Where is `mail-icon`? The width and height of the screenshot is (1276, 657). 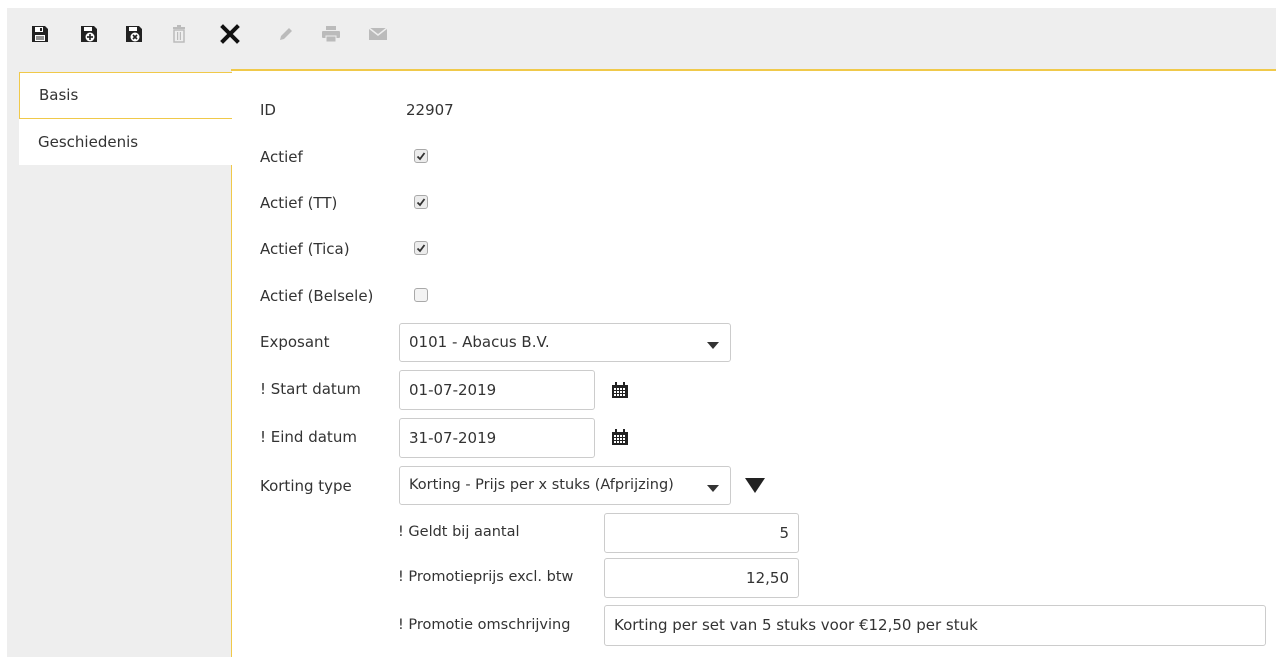 mail-icon is located at coordinates (378, 33).